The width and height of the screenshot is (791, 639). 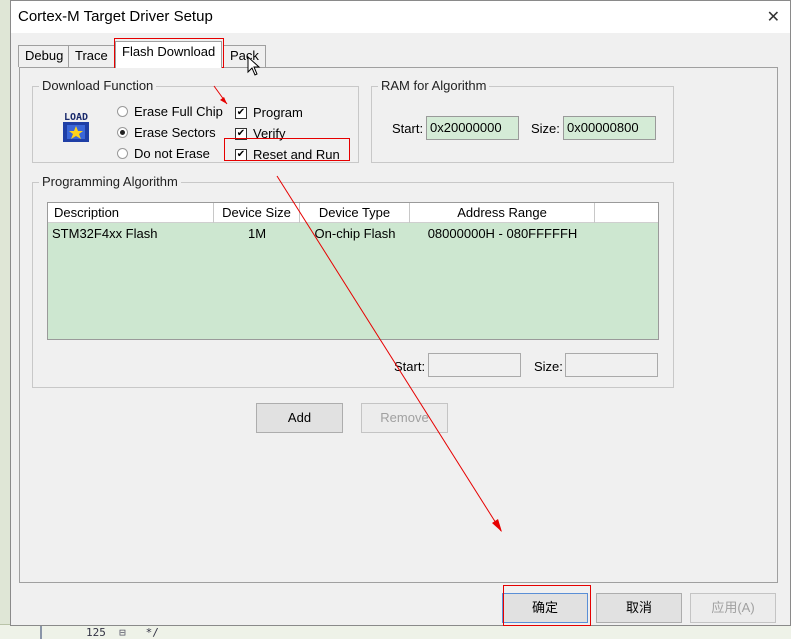 I want to click on code-text: */, so click(x=152, y=632).